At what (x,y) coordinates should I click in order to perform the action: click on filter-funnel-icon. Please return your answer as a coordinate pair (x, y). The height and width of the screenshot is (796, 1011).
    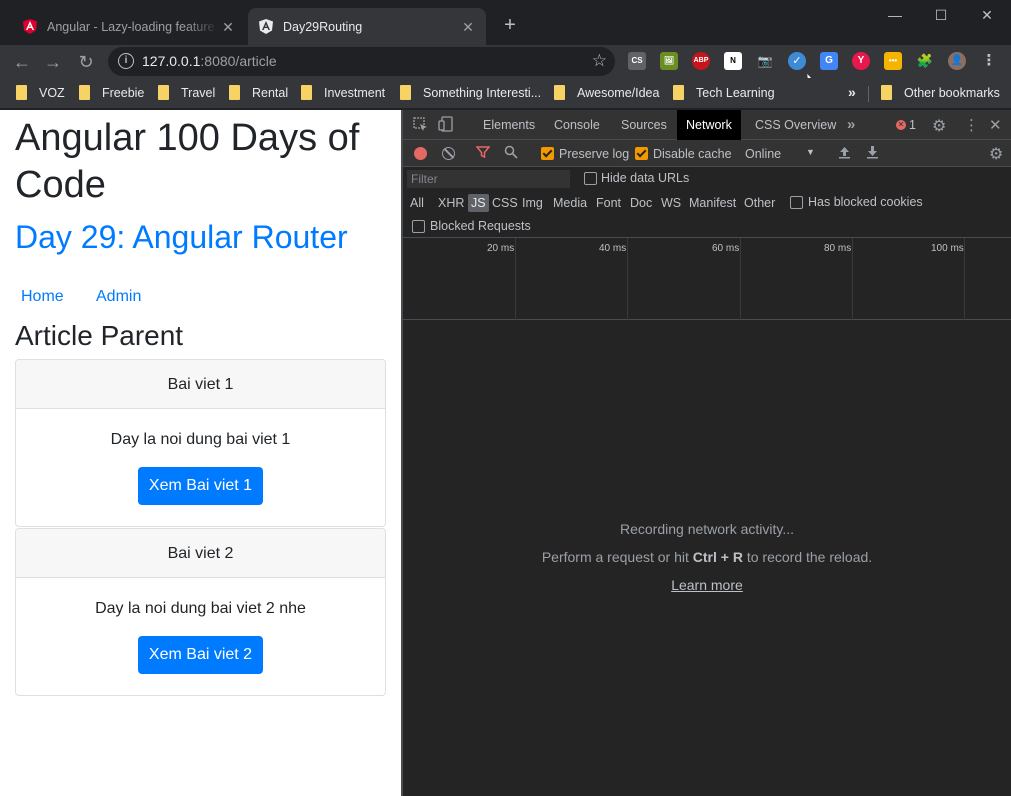
    Looking at the image, I should click on (483, 153).